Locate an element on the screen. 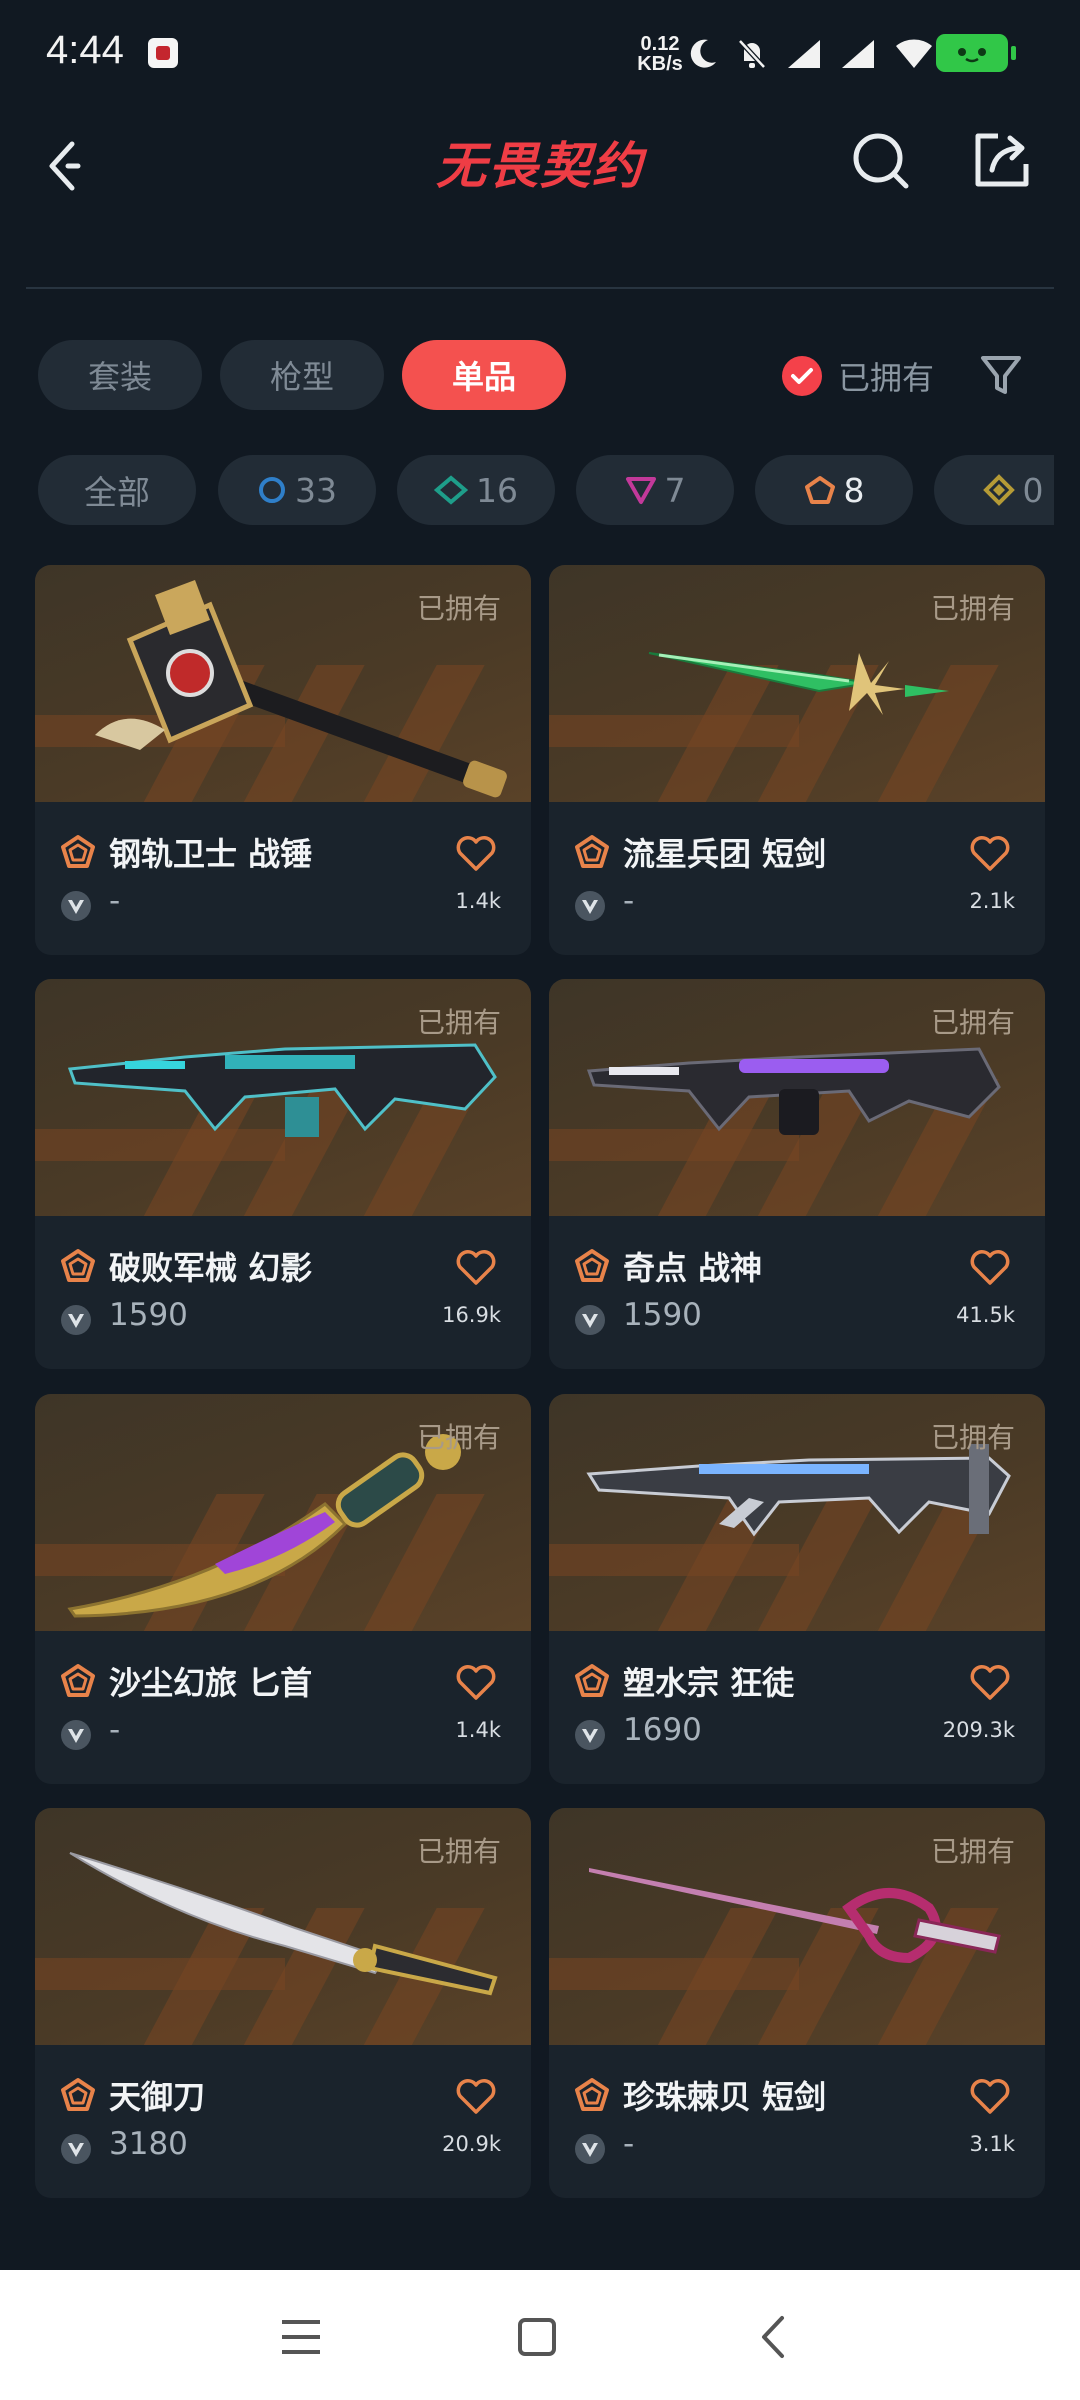 This screenshot has height=2400, width=1080. item-card: 已拥有 珍珠棘贝 短剑 - 3.1k is located at coordinates (797, 2003).